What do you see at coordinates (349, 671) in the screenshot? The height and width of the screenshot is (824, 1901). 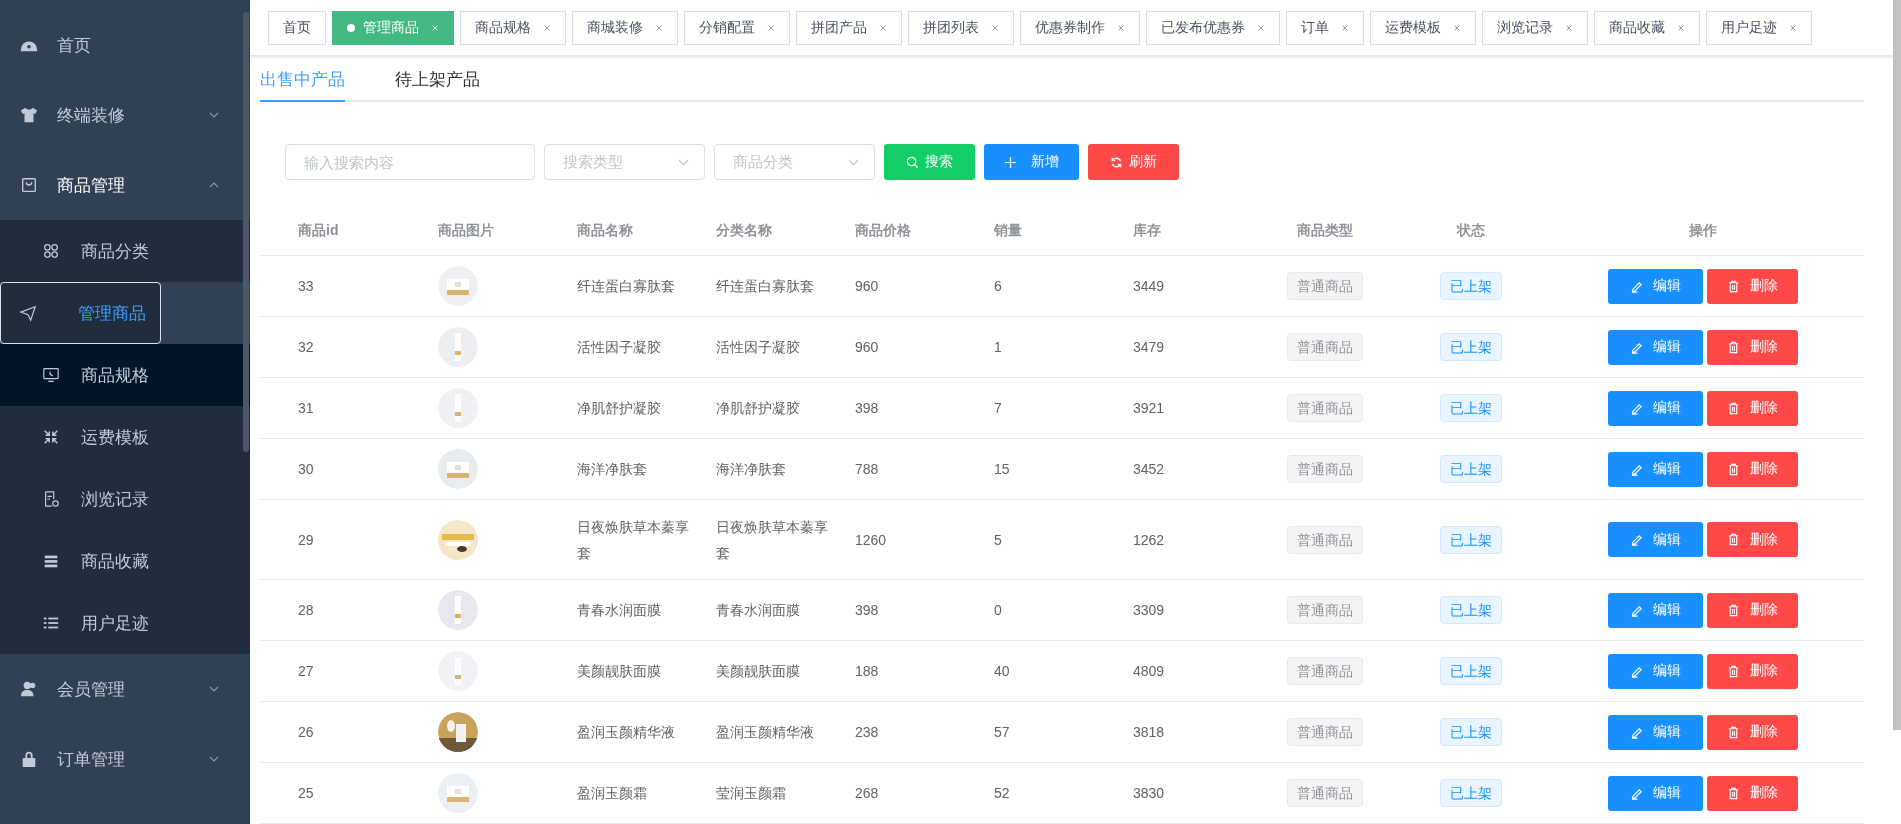 I see `table-cell: 27` at bounding box center [349, 671].